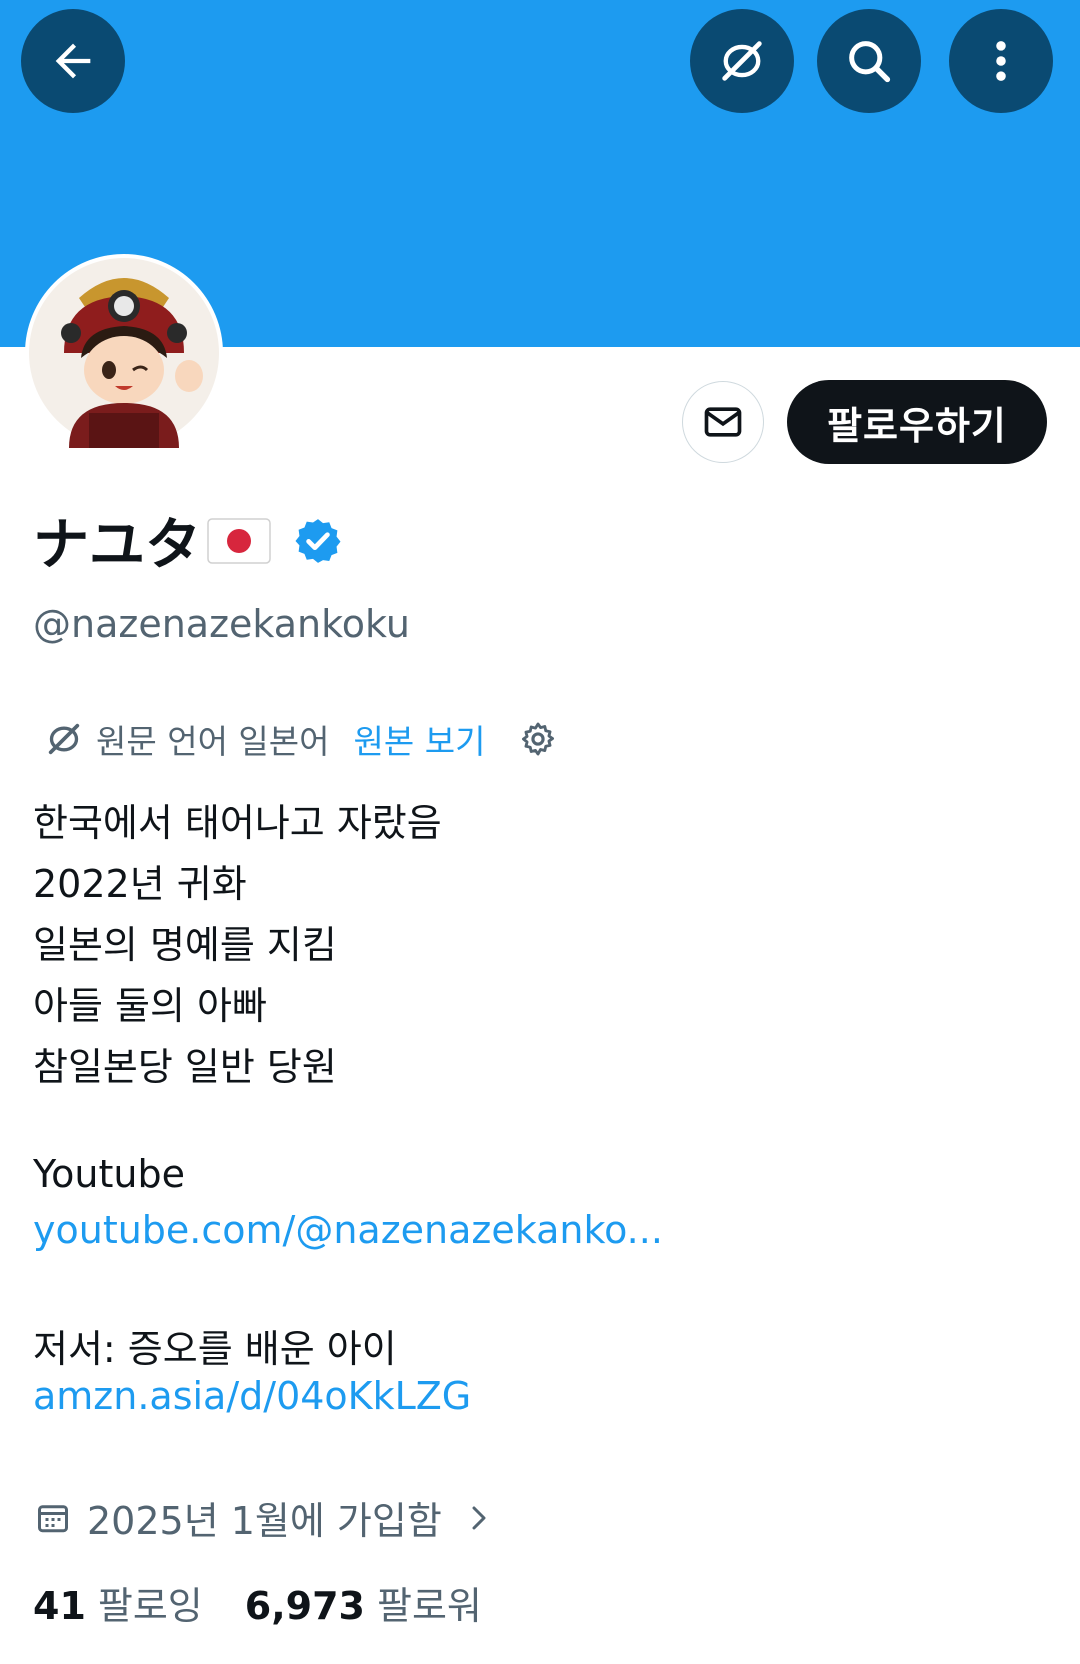  I want to click on name-row: ナユタ, so click(188, 540).